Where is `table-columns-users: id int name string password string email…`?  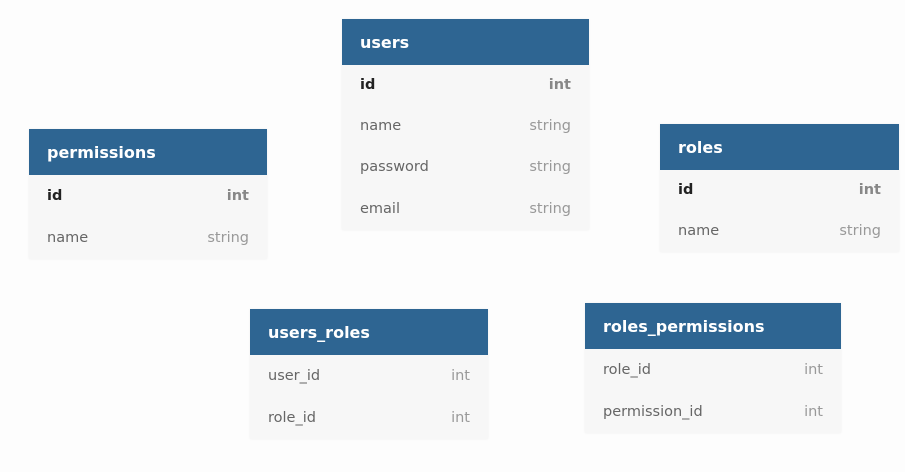
table-columns-users: id int name string password string email… is located at coordinates (465, 147).